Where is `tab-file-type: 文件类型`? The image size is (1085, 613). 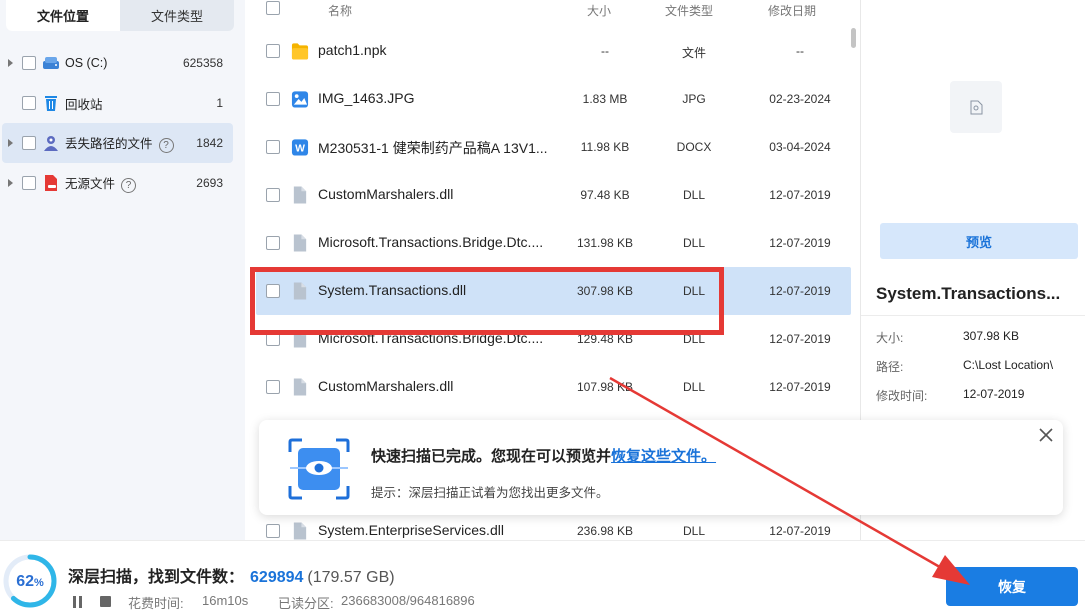 tab-file-type: 文件类型 is located at coordinates (177, 15).